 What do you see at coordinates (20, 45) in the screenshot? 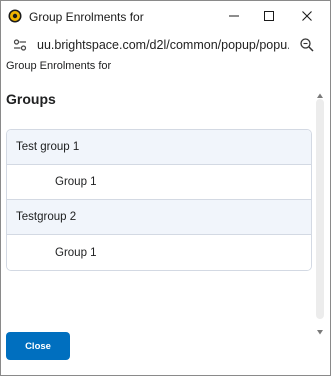
I see `site-info-icon` at bounding box center [20, 45].